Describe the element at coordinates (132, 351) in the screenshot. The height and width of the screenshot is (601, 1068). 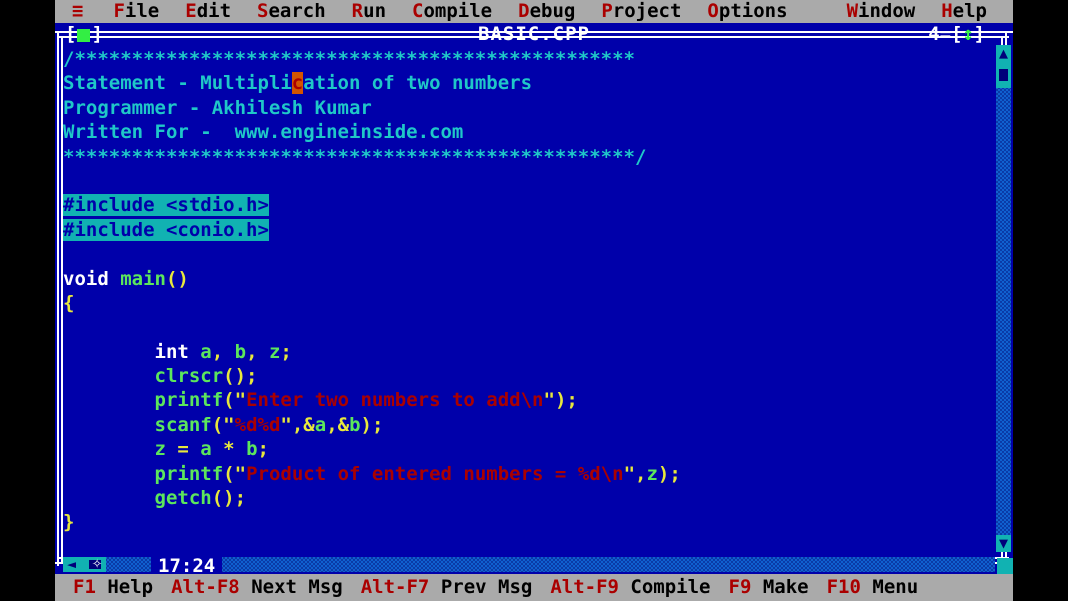
I see `code-token-key: int` at that location.